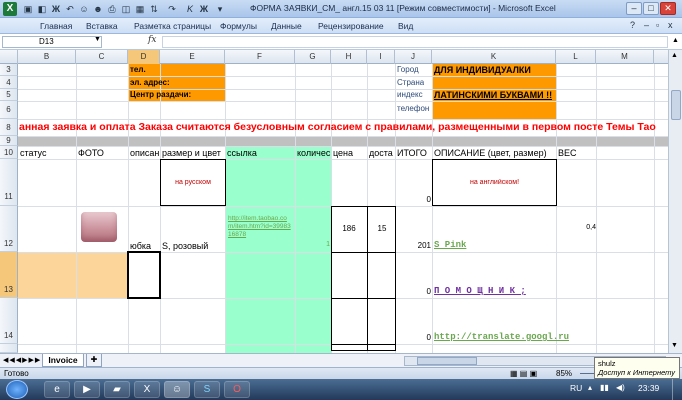 The image size is (682, 400). What do you see at coordinates (494, 57) in the screenshot?
I see `col-header-k: K` at bounding box center [494, 57].